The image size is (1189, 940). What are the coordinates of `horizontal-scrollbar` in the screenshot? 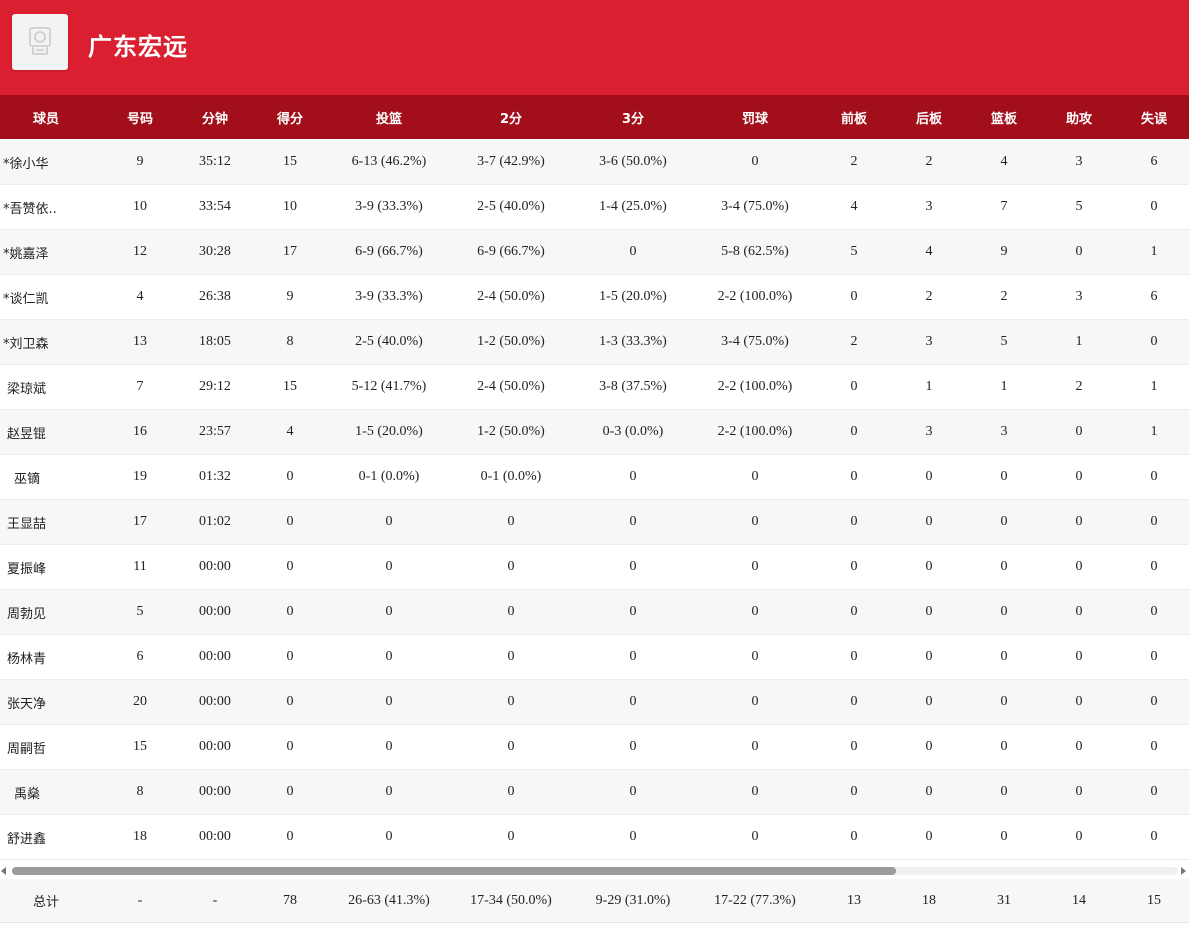 It's located at (594, 871).